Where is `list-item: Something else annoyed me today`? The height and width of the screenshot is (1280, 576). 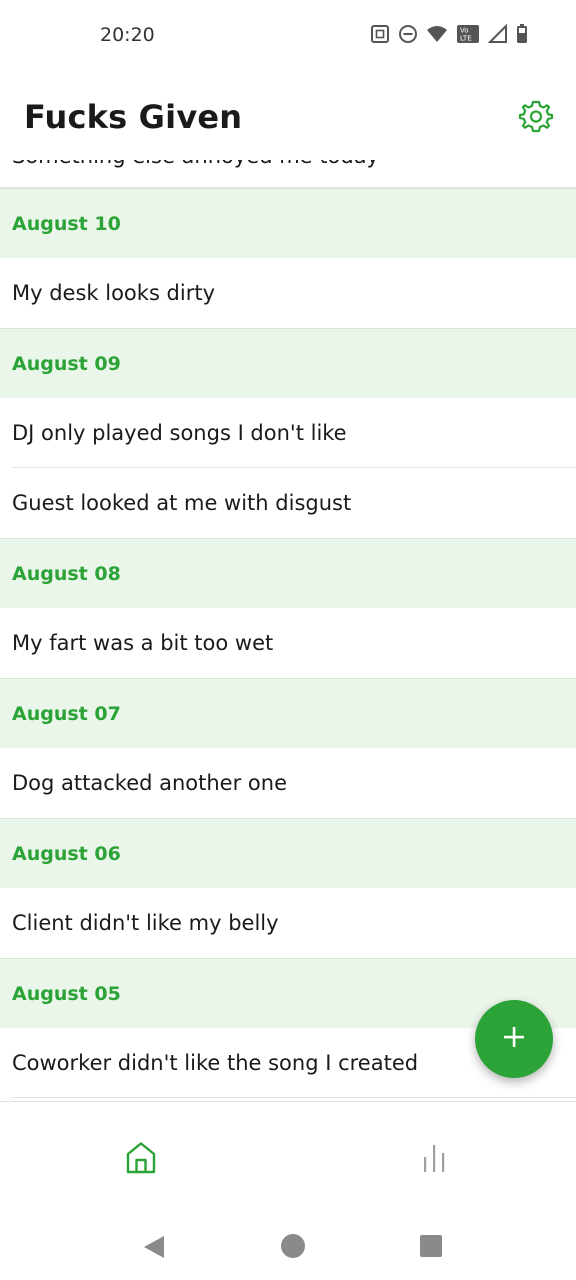 list-item: Something else annoyed me today is located at coordinates (288, 174).